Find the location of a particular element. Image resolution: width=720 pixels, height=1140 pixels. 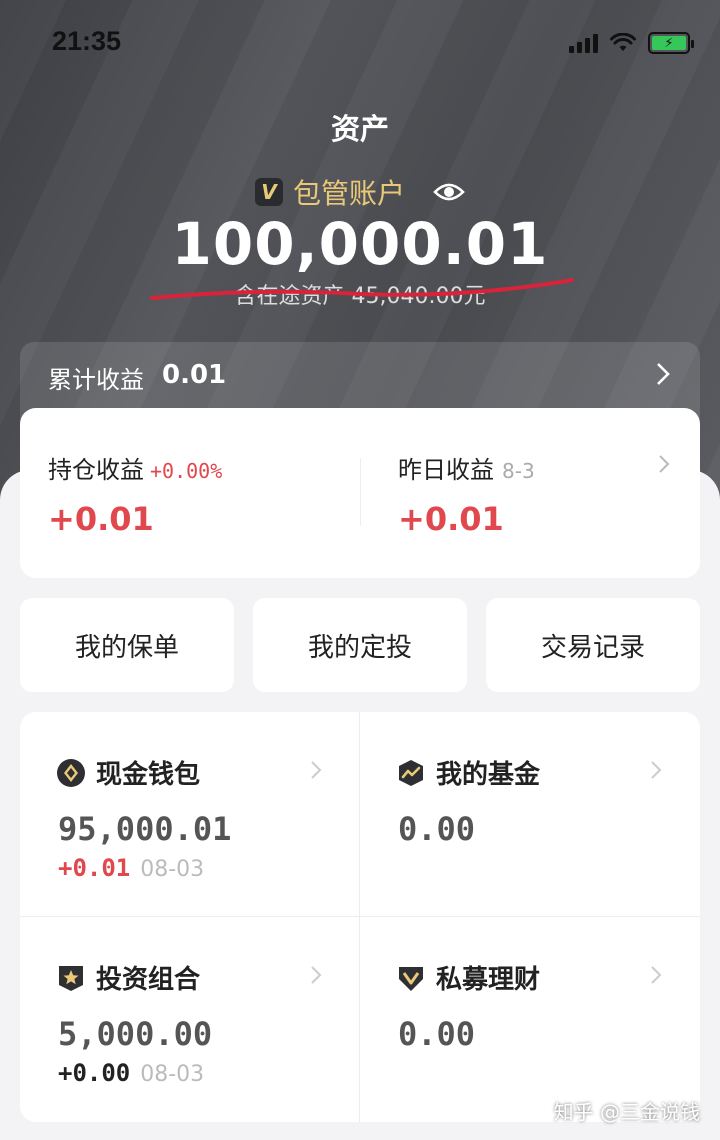

cash-wallet-change: +0.01 is located at coordinates (94, 868).